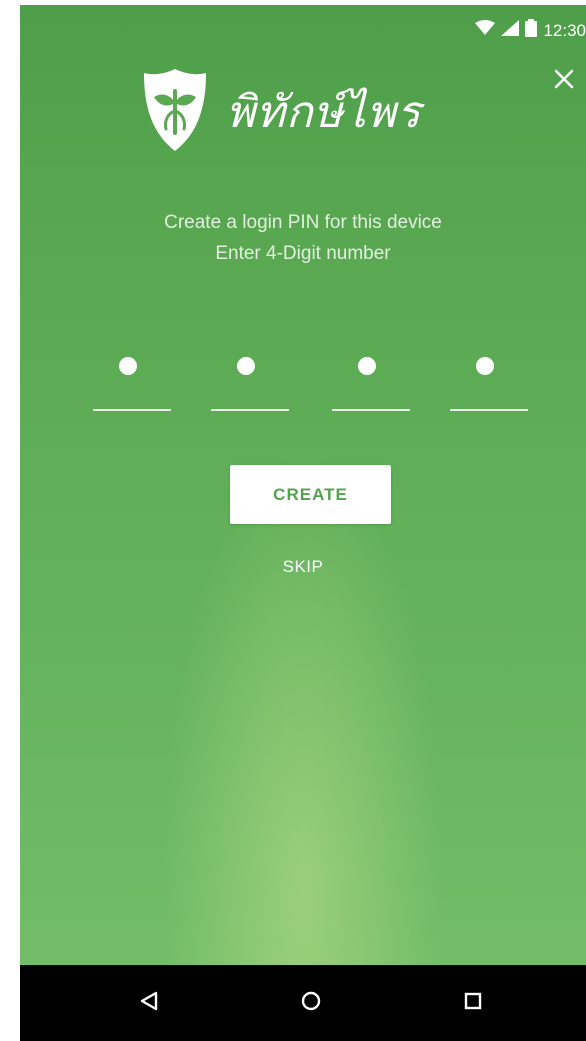 The width and height of the screenshot is (586, 1041). Describe the element at coordinates (303, 222) in the screenshot. I see `instruction-line-1: Create a login PIN for this device` at that location.